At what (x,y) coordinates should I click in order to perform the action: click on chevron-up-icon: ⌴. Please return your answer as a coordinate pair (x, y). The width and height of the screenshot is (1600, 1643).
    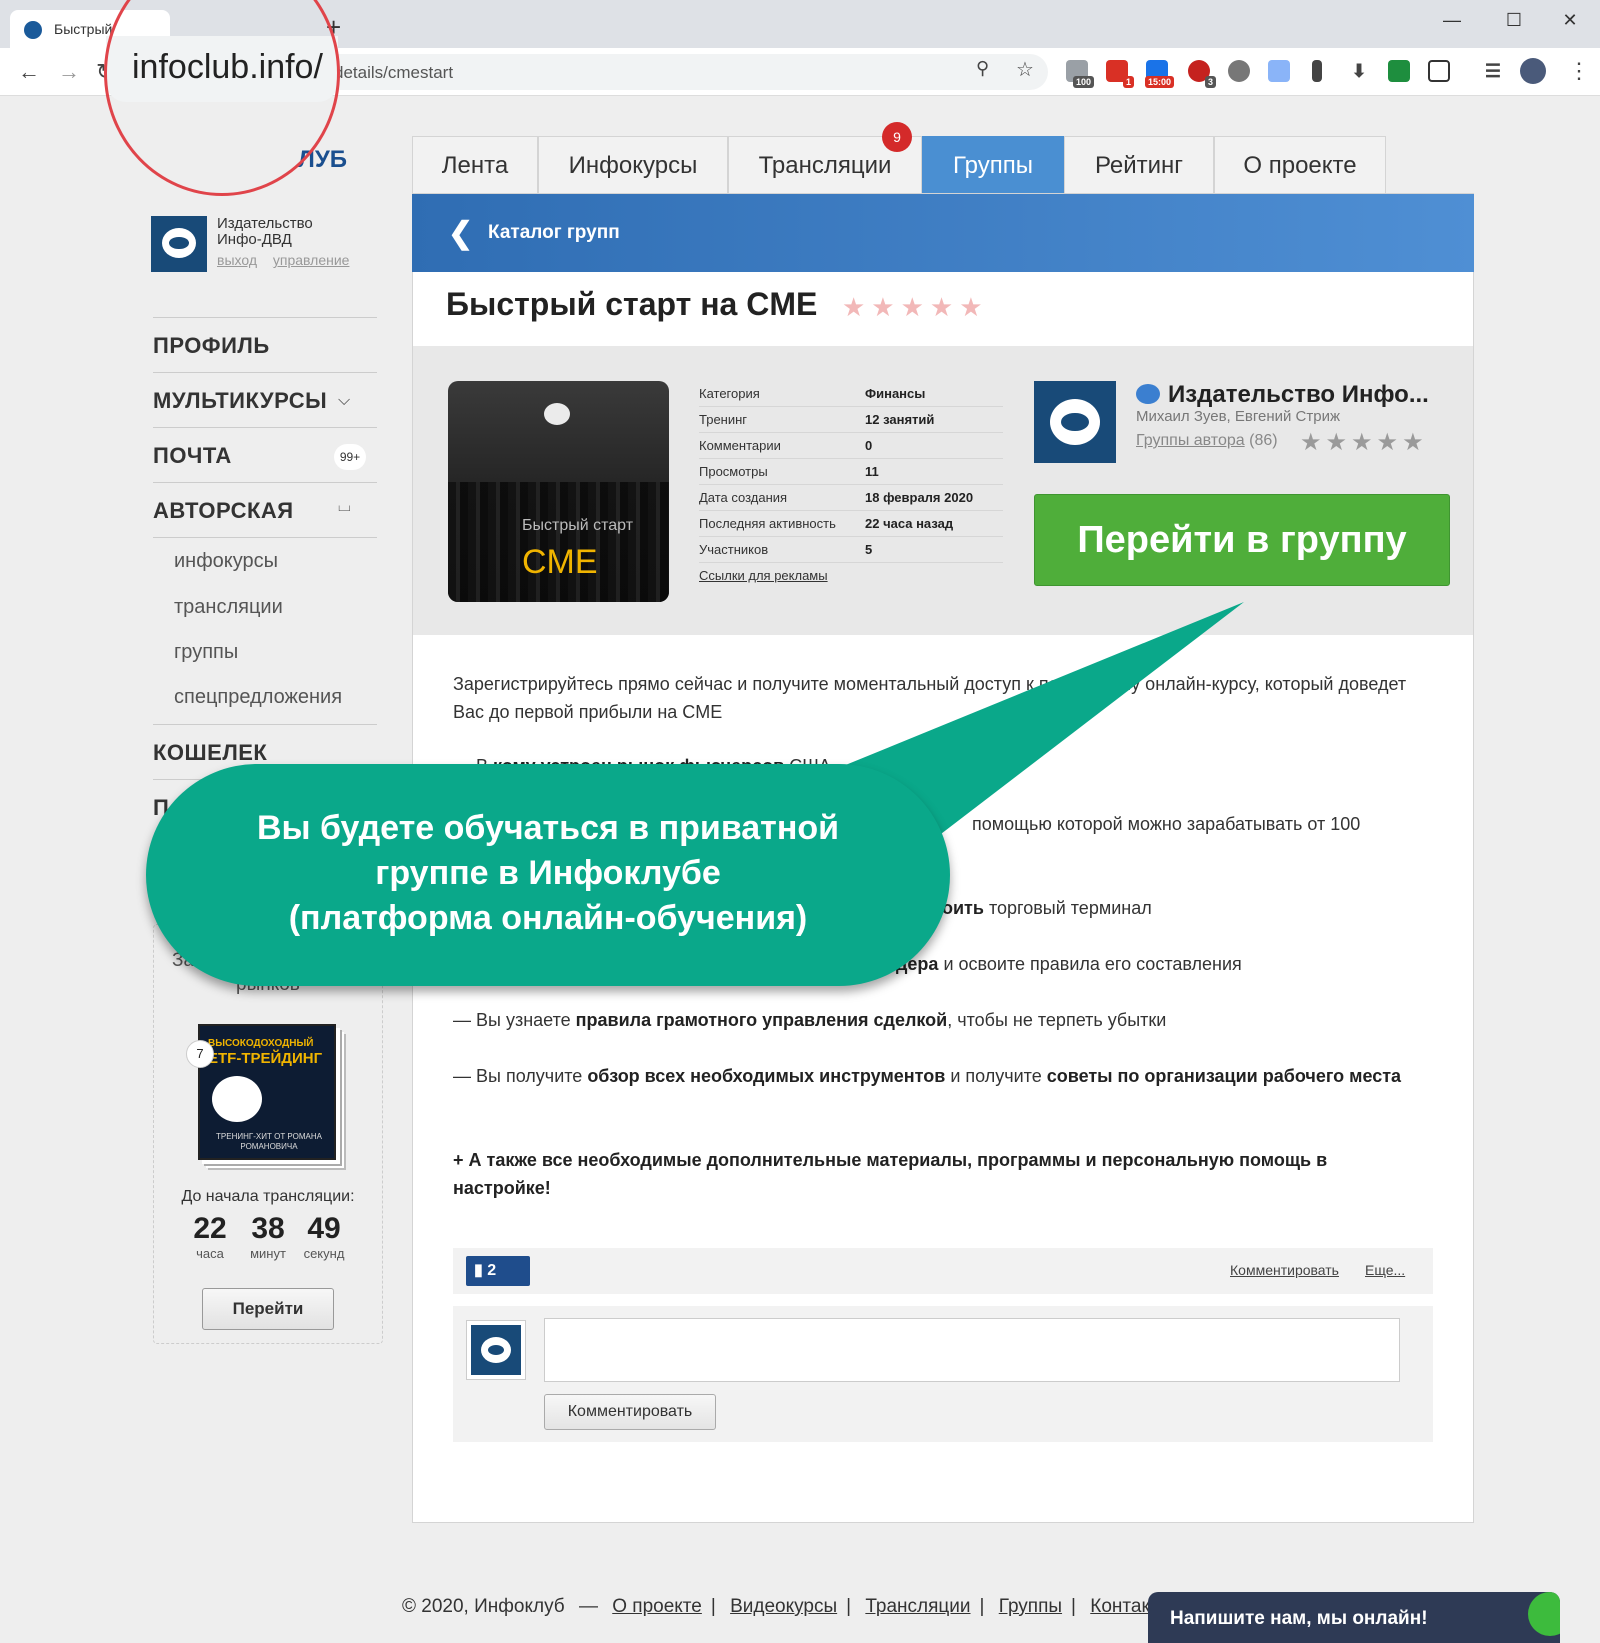
    Looking at the image, I should click on (344, 507).